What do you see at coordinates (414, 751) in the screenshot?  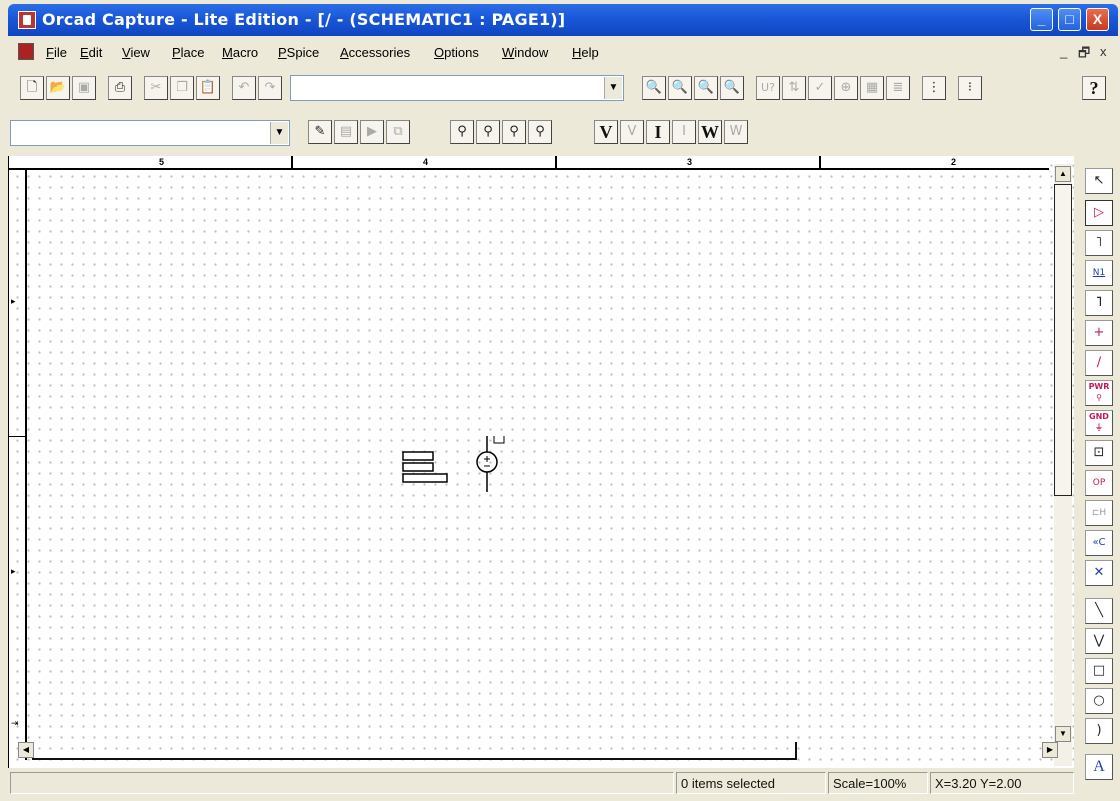 I see `horizontal-scroll-thumb` at bounding box center [414, 751].